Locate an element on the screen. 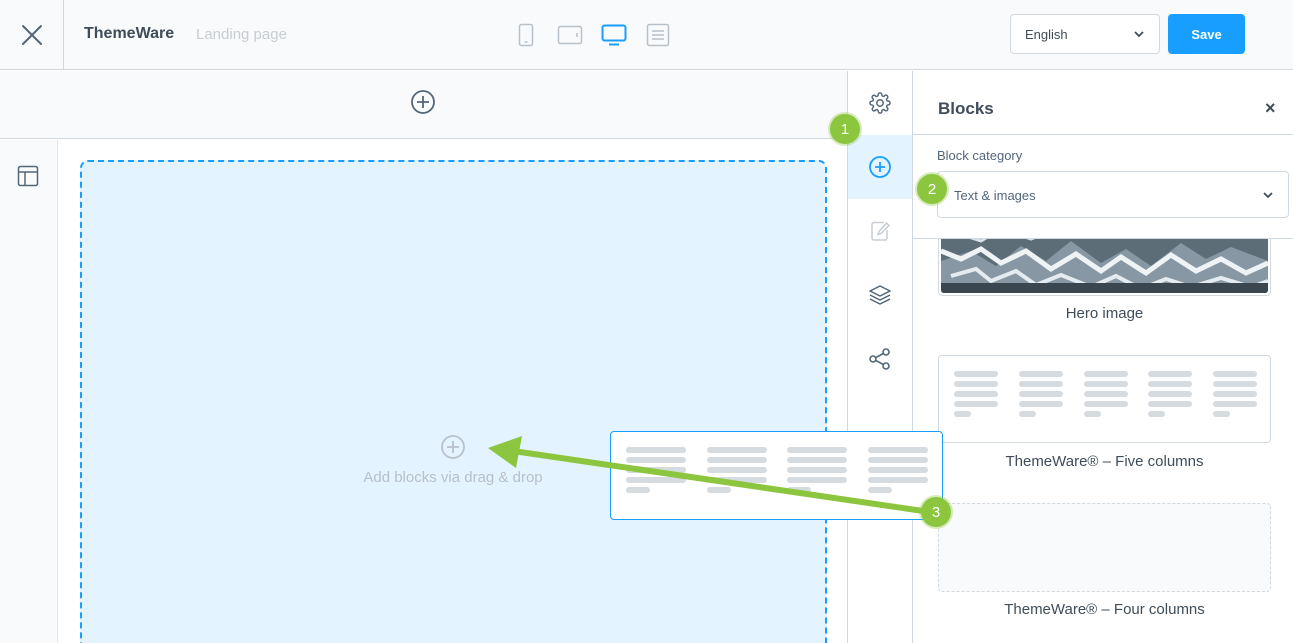 Image resolution: width=1293 pixels, height=643 pixels. top-bar: ThemeWare Landing page English Save is located at coordinates (646, 35).